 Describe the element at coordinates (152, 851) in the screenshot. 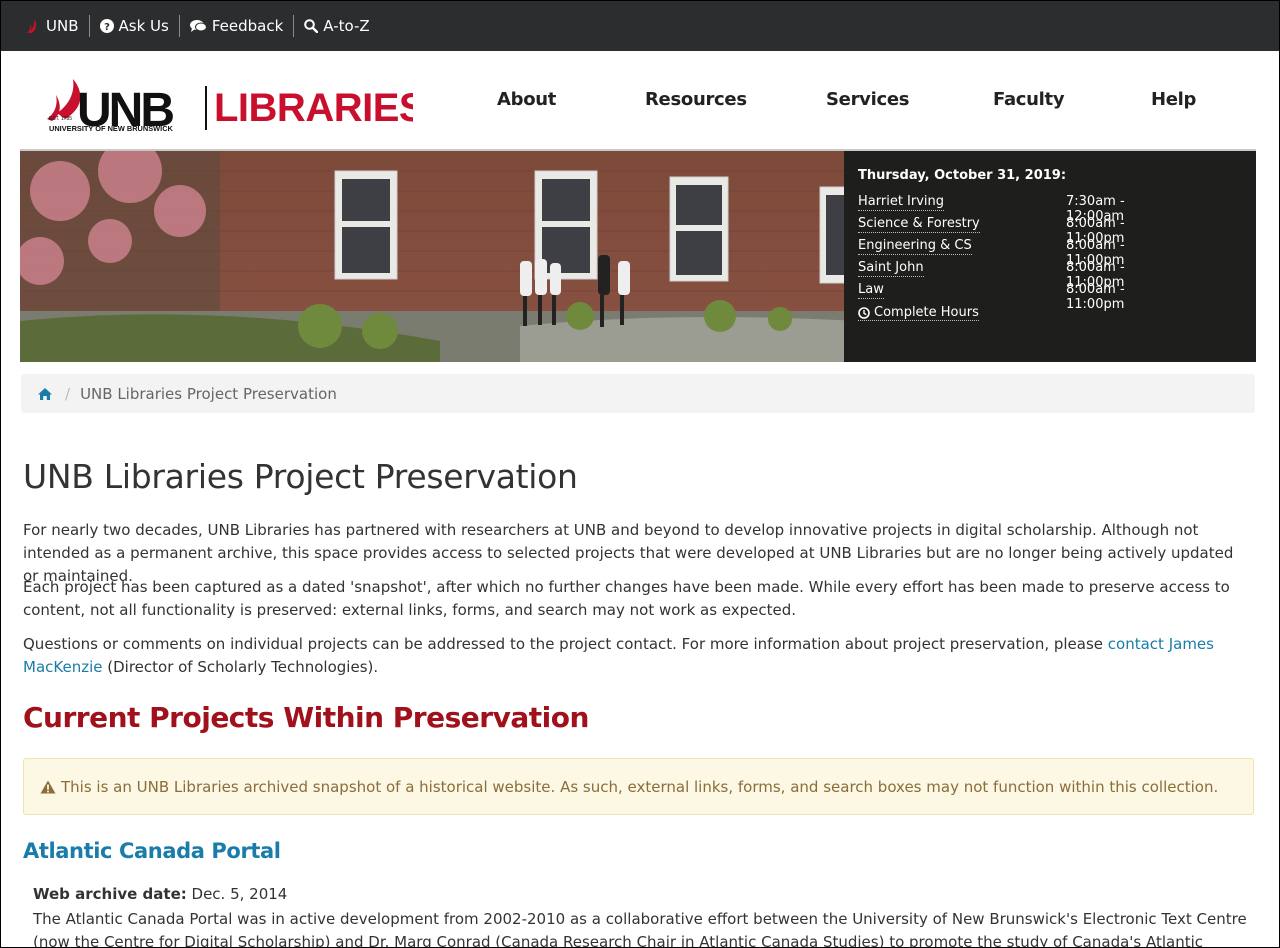

I see `project-title-link: Atlantic Canada Portal` at that location.